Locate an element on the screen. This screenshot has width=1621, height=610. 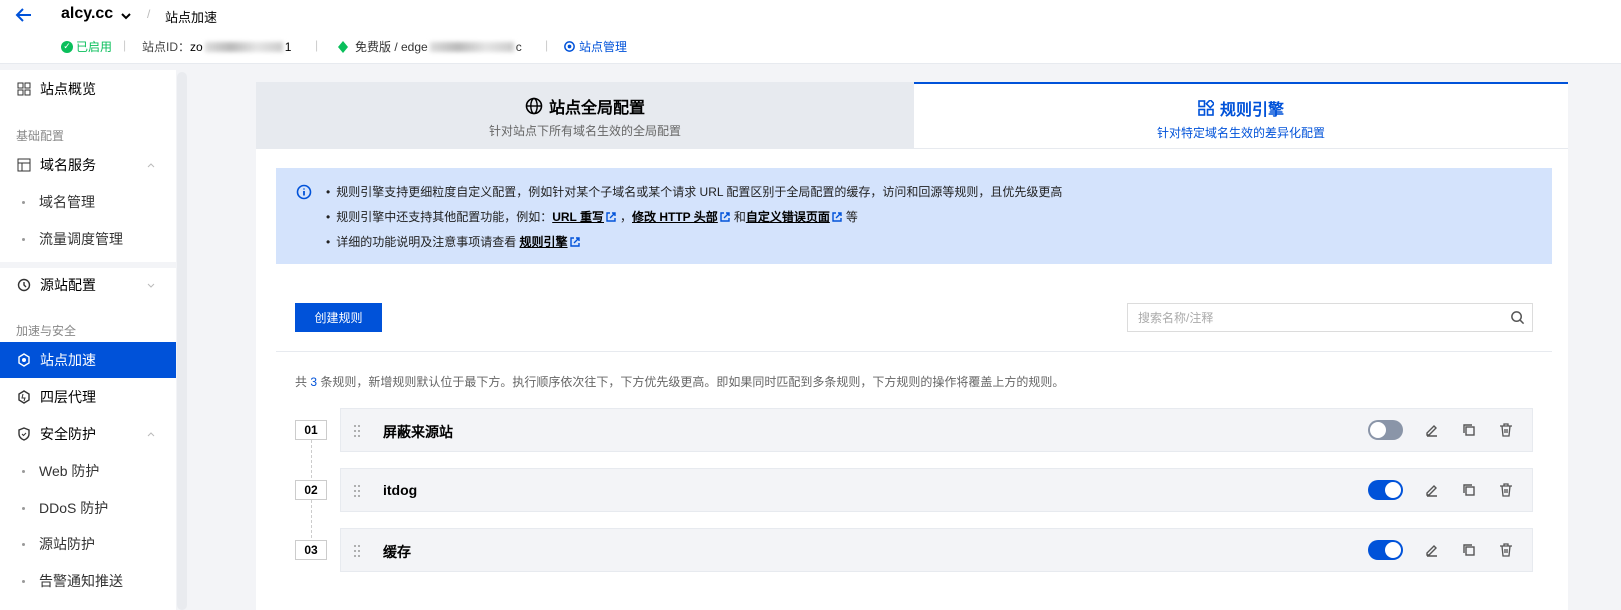
site-manage-link: 站点管理 is located at coordinates (595, 46).